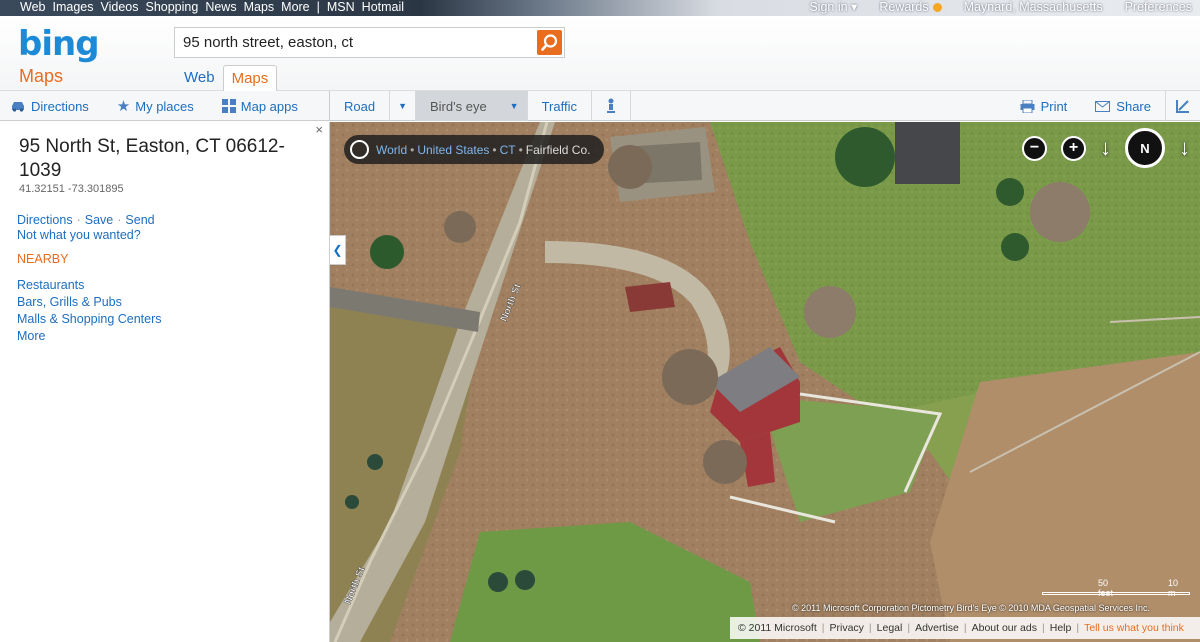 Image resolution: width=1200 pixels, height=642 pixels. What do you see at coordinates (558, 149) in the screenshot?
I see `breadcrumb-fairfield: Fairfield Co.` at bounding box center [558, 149].